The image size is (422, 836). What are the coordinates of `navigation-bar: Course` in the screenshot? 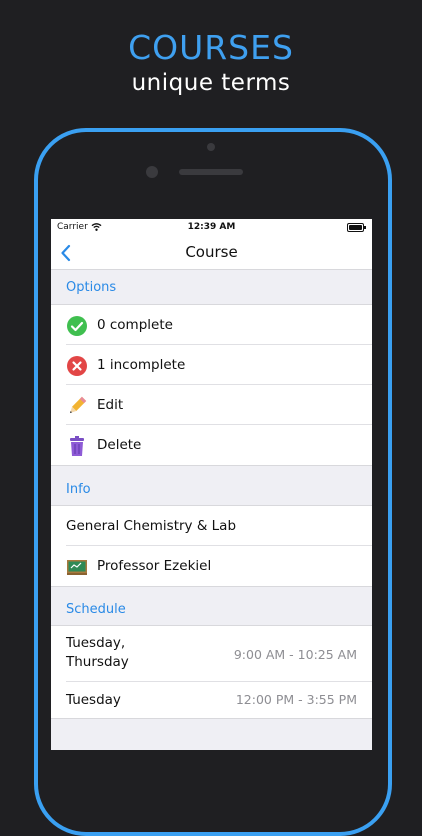 It's located at (211, 253).